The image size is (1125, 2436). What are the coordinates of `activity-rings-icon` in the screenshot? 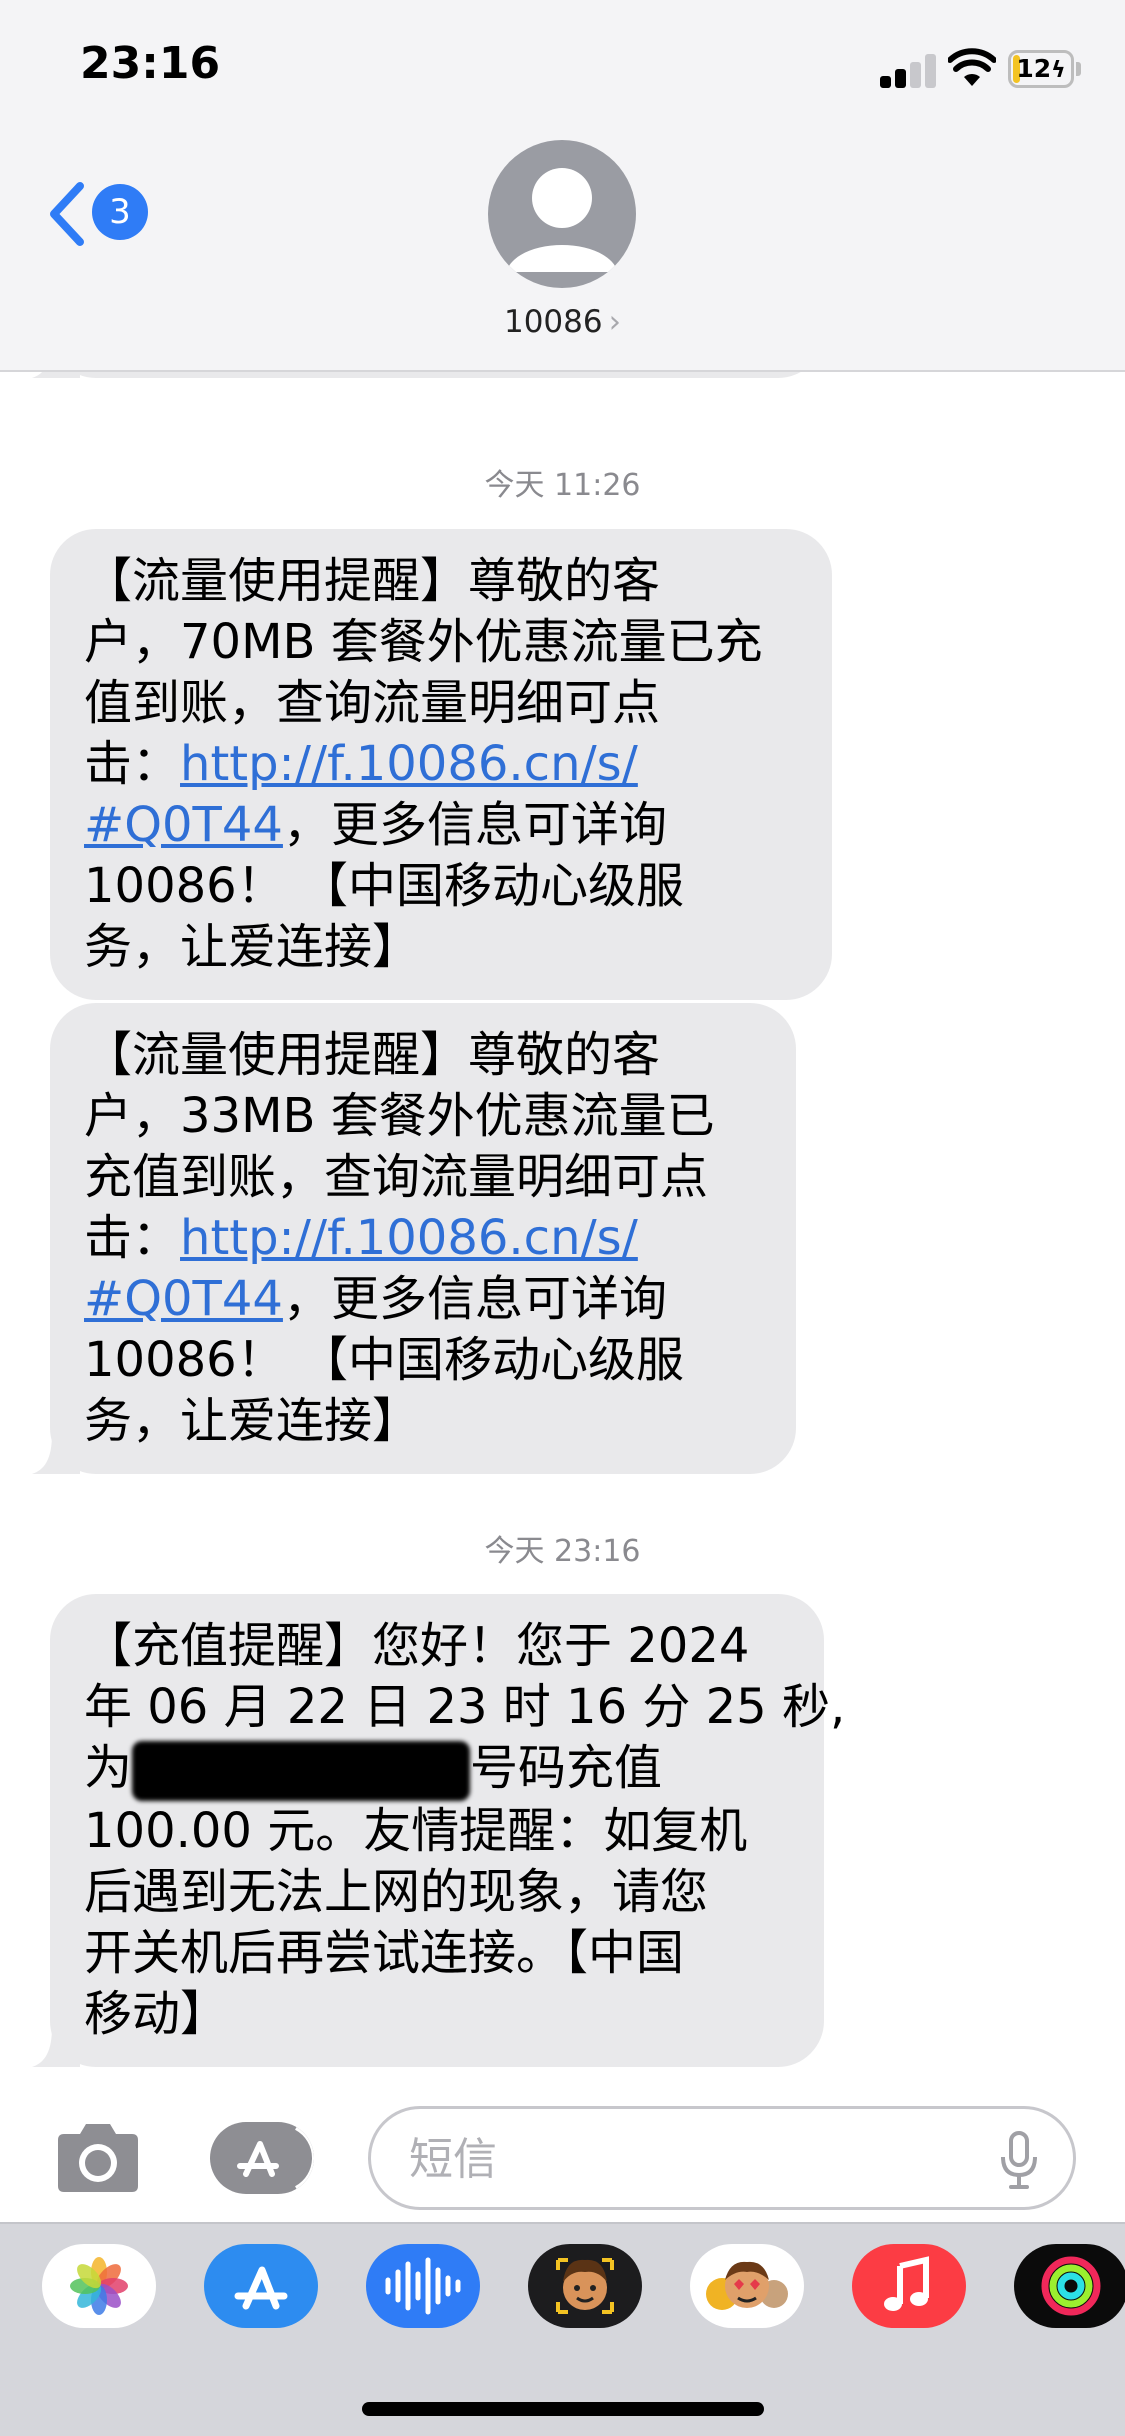 It's located at (1071, 2286).